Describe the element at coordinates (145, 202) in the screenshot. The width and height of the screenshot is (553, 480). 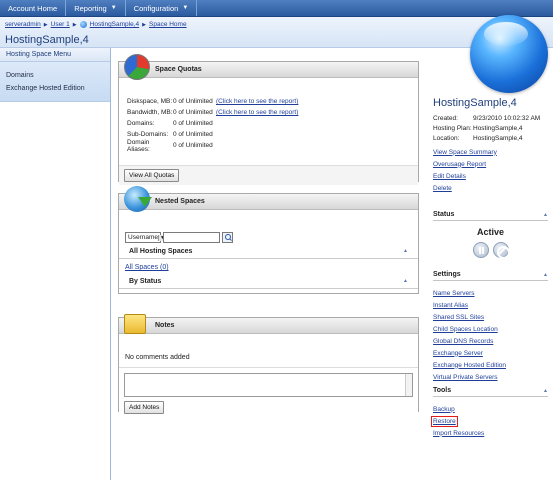
I see `down-arrow-icon` at that location.